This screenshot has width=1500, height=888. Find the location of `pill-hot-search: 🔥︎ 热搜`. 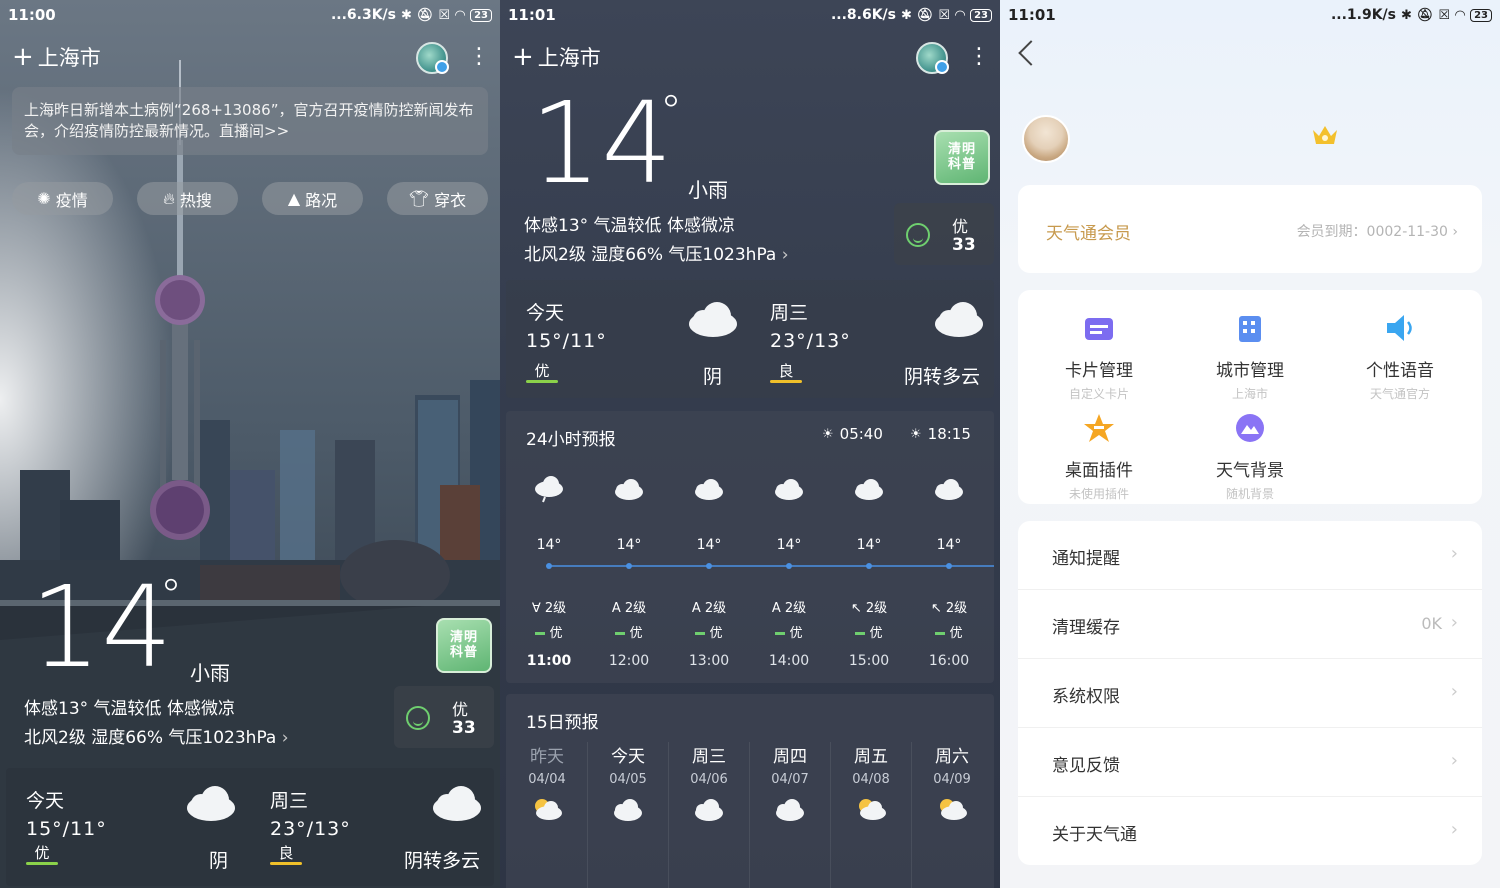

pill-hot-search: 🔥︎ 热搜 is located at coordinates (187, 198).